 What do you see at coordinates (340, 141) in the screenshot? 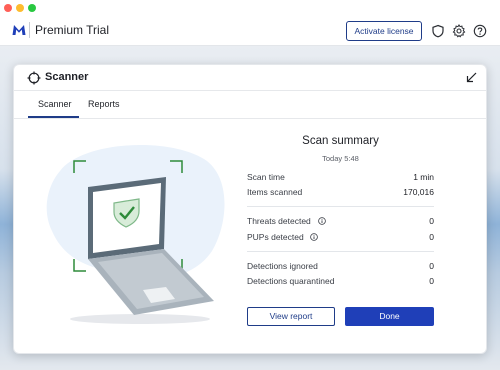
I see `scan-summary-title: Scan summary` at bounding box center [340, 141].